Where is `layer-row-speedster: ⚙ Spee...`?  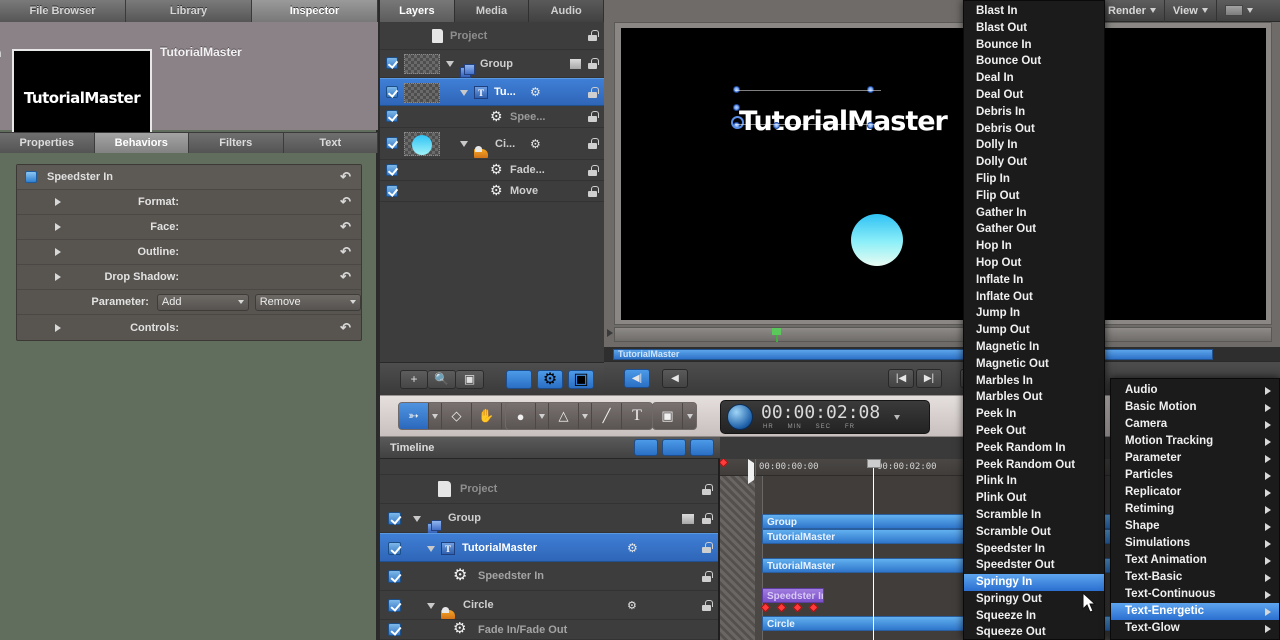
layer-row-speedster: ⚙ Spee... is located at coordinates (492, 117).